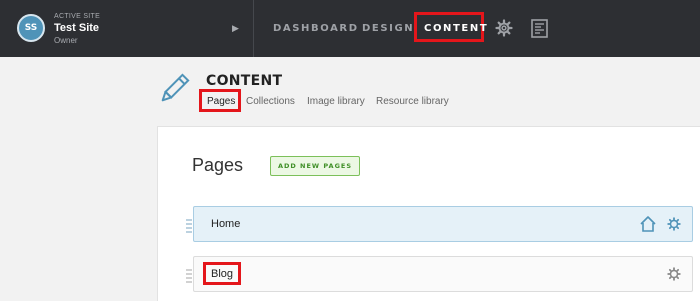 The height and width of the screenshot is (301, 700). What do you see at coordinates (222, 273) in the screenshot?
I see `blog-highlight-box` at bounding box center [222, 273].